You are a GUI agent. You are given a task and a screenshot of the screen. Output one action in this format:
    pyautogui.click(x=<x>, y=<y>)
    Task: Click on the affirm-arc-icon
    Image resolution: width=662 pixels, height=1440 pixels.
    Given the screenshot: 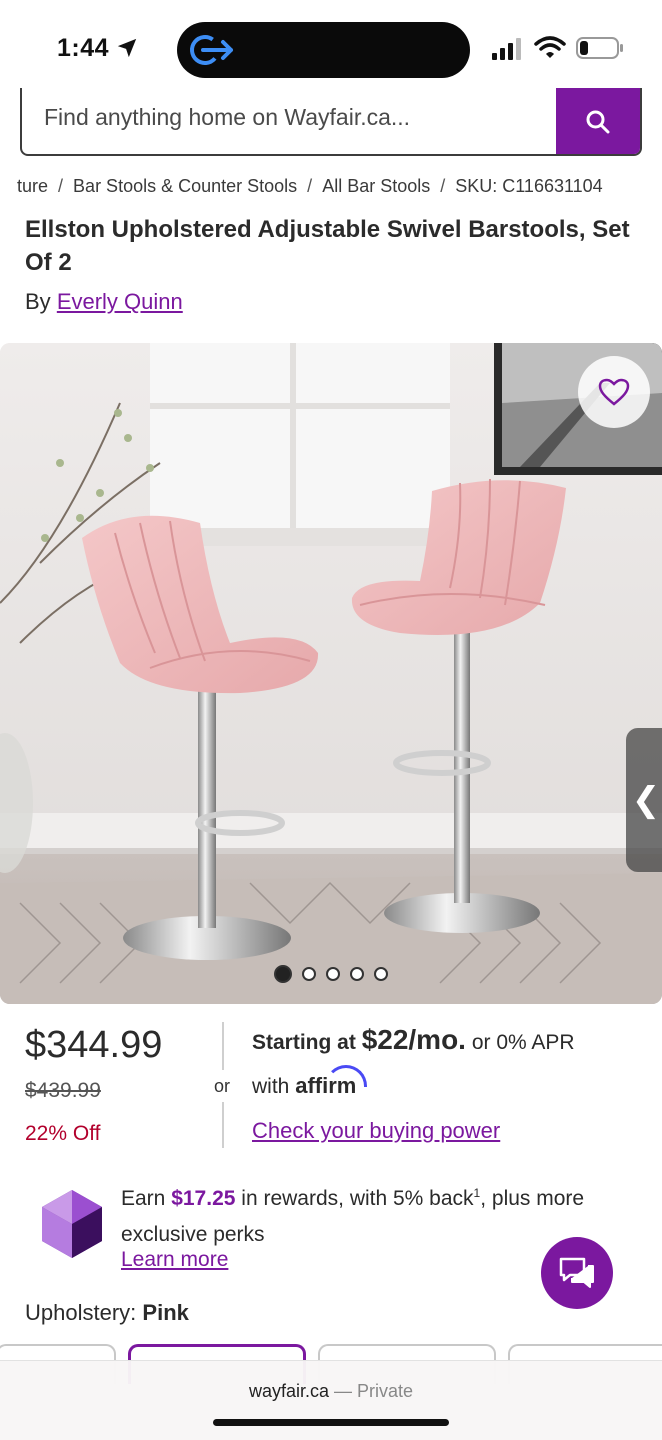 What is the action you would take?
    pyautogui.click(x=346, y=1076)
    